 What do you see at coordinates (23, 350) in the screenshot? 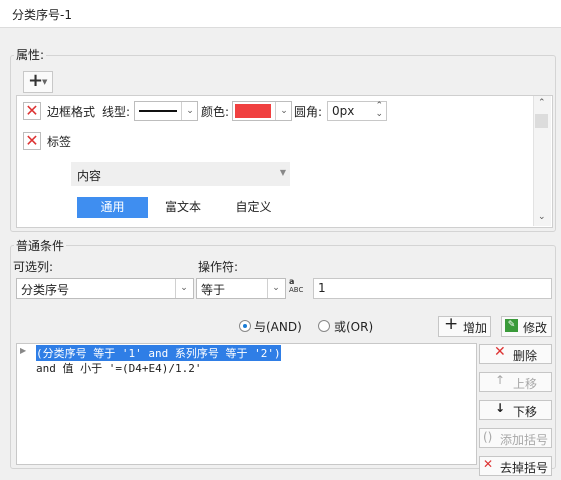
I see `expand-icon: ▶` at bounding box center [23, 350].